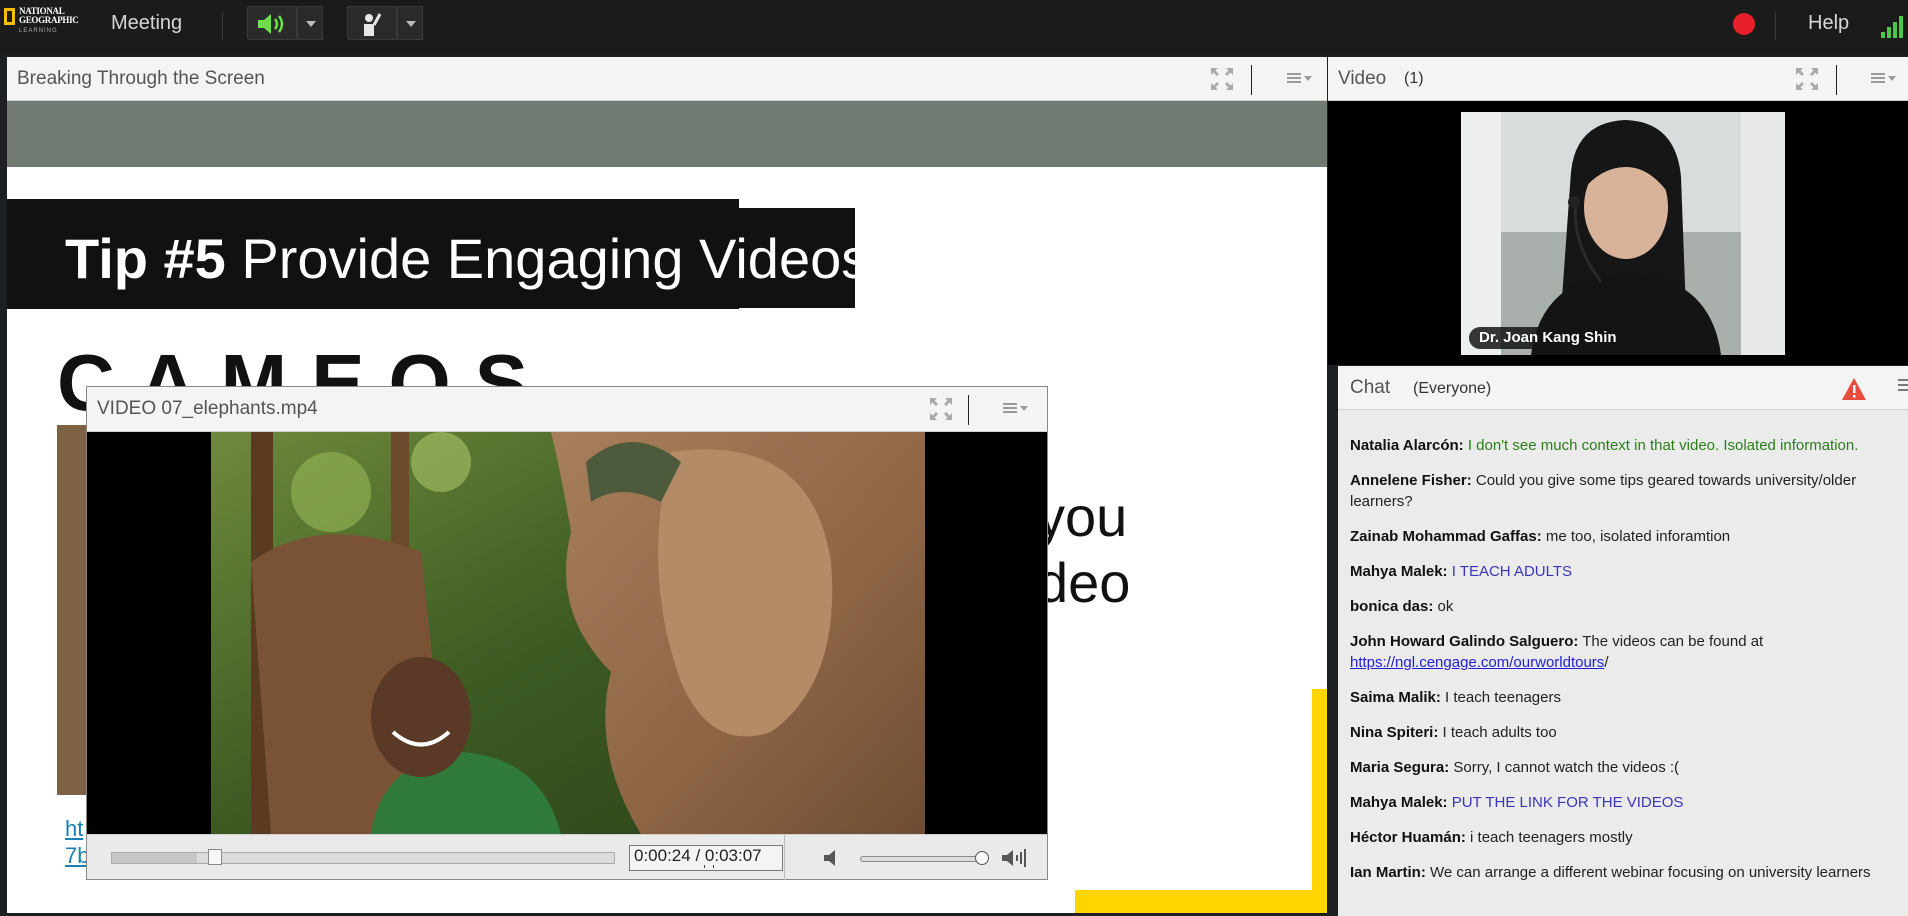 The width and height of the screenshot is (1908, 916). Describe the element at coordinates (155, 858) in the screenshot. I see `seek-bar-progress` at that location.